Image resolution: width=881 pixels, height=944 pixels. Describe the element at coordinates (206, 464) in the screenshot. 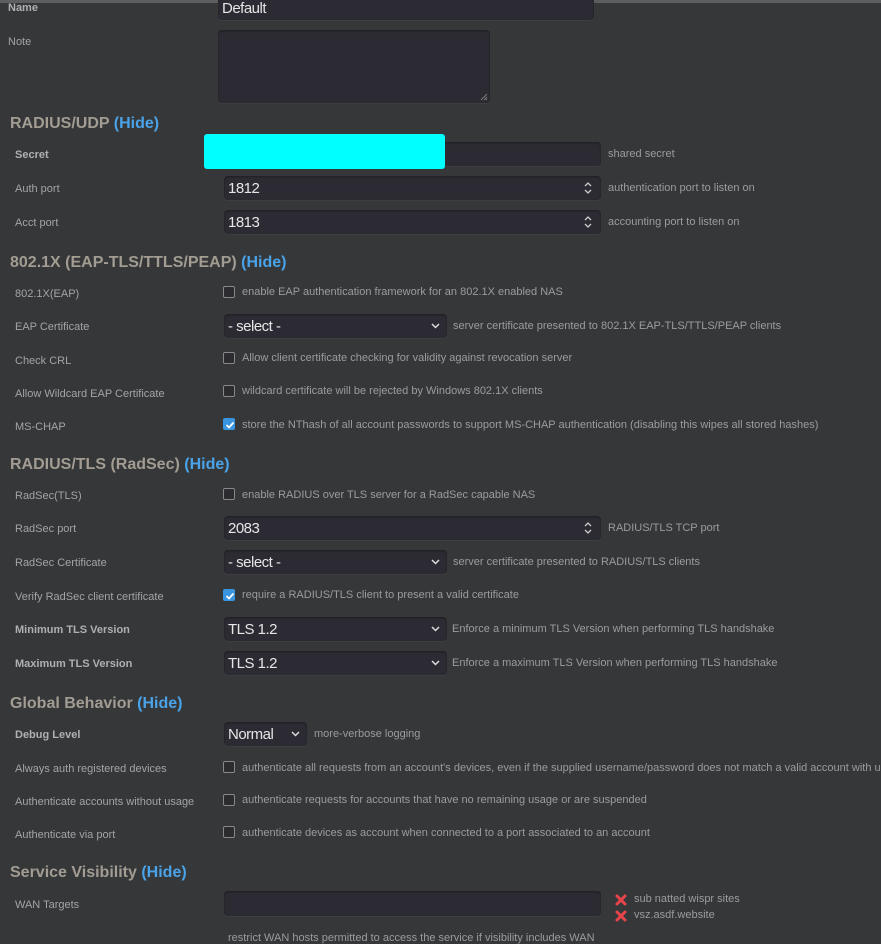

I see `hide-radsec-link: (Hide)` at that location.